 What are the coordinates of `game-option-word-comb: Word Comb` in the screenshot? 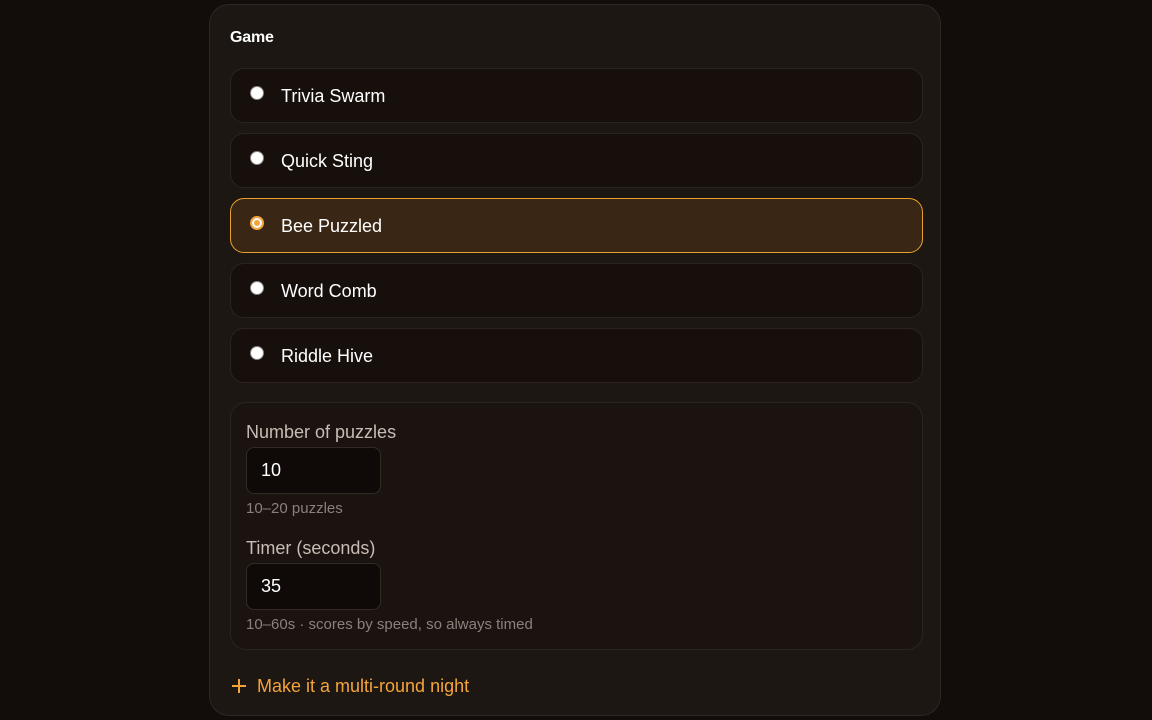 It's located at (576, 290).